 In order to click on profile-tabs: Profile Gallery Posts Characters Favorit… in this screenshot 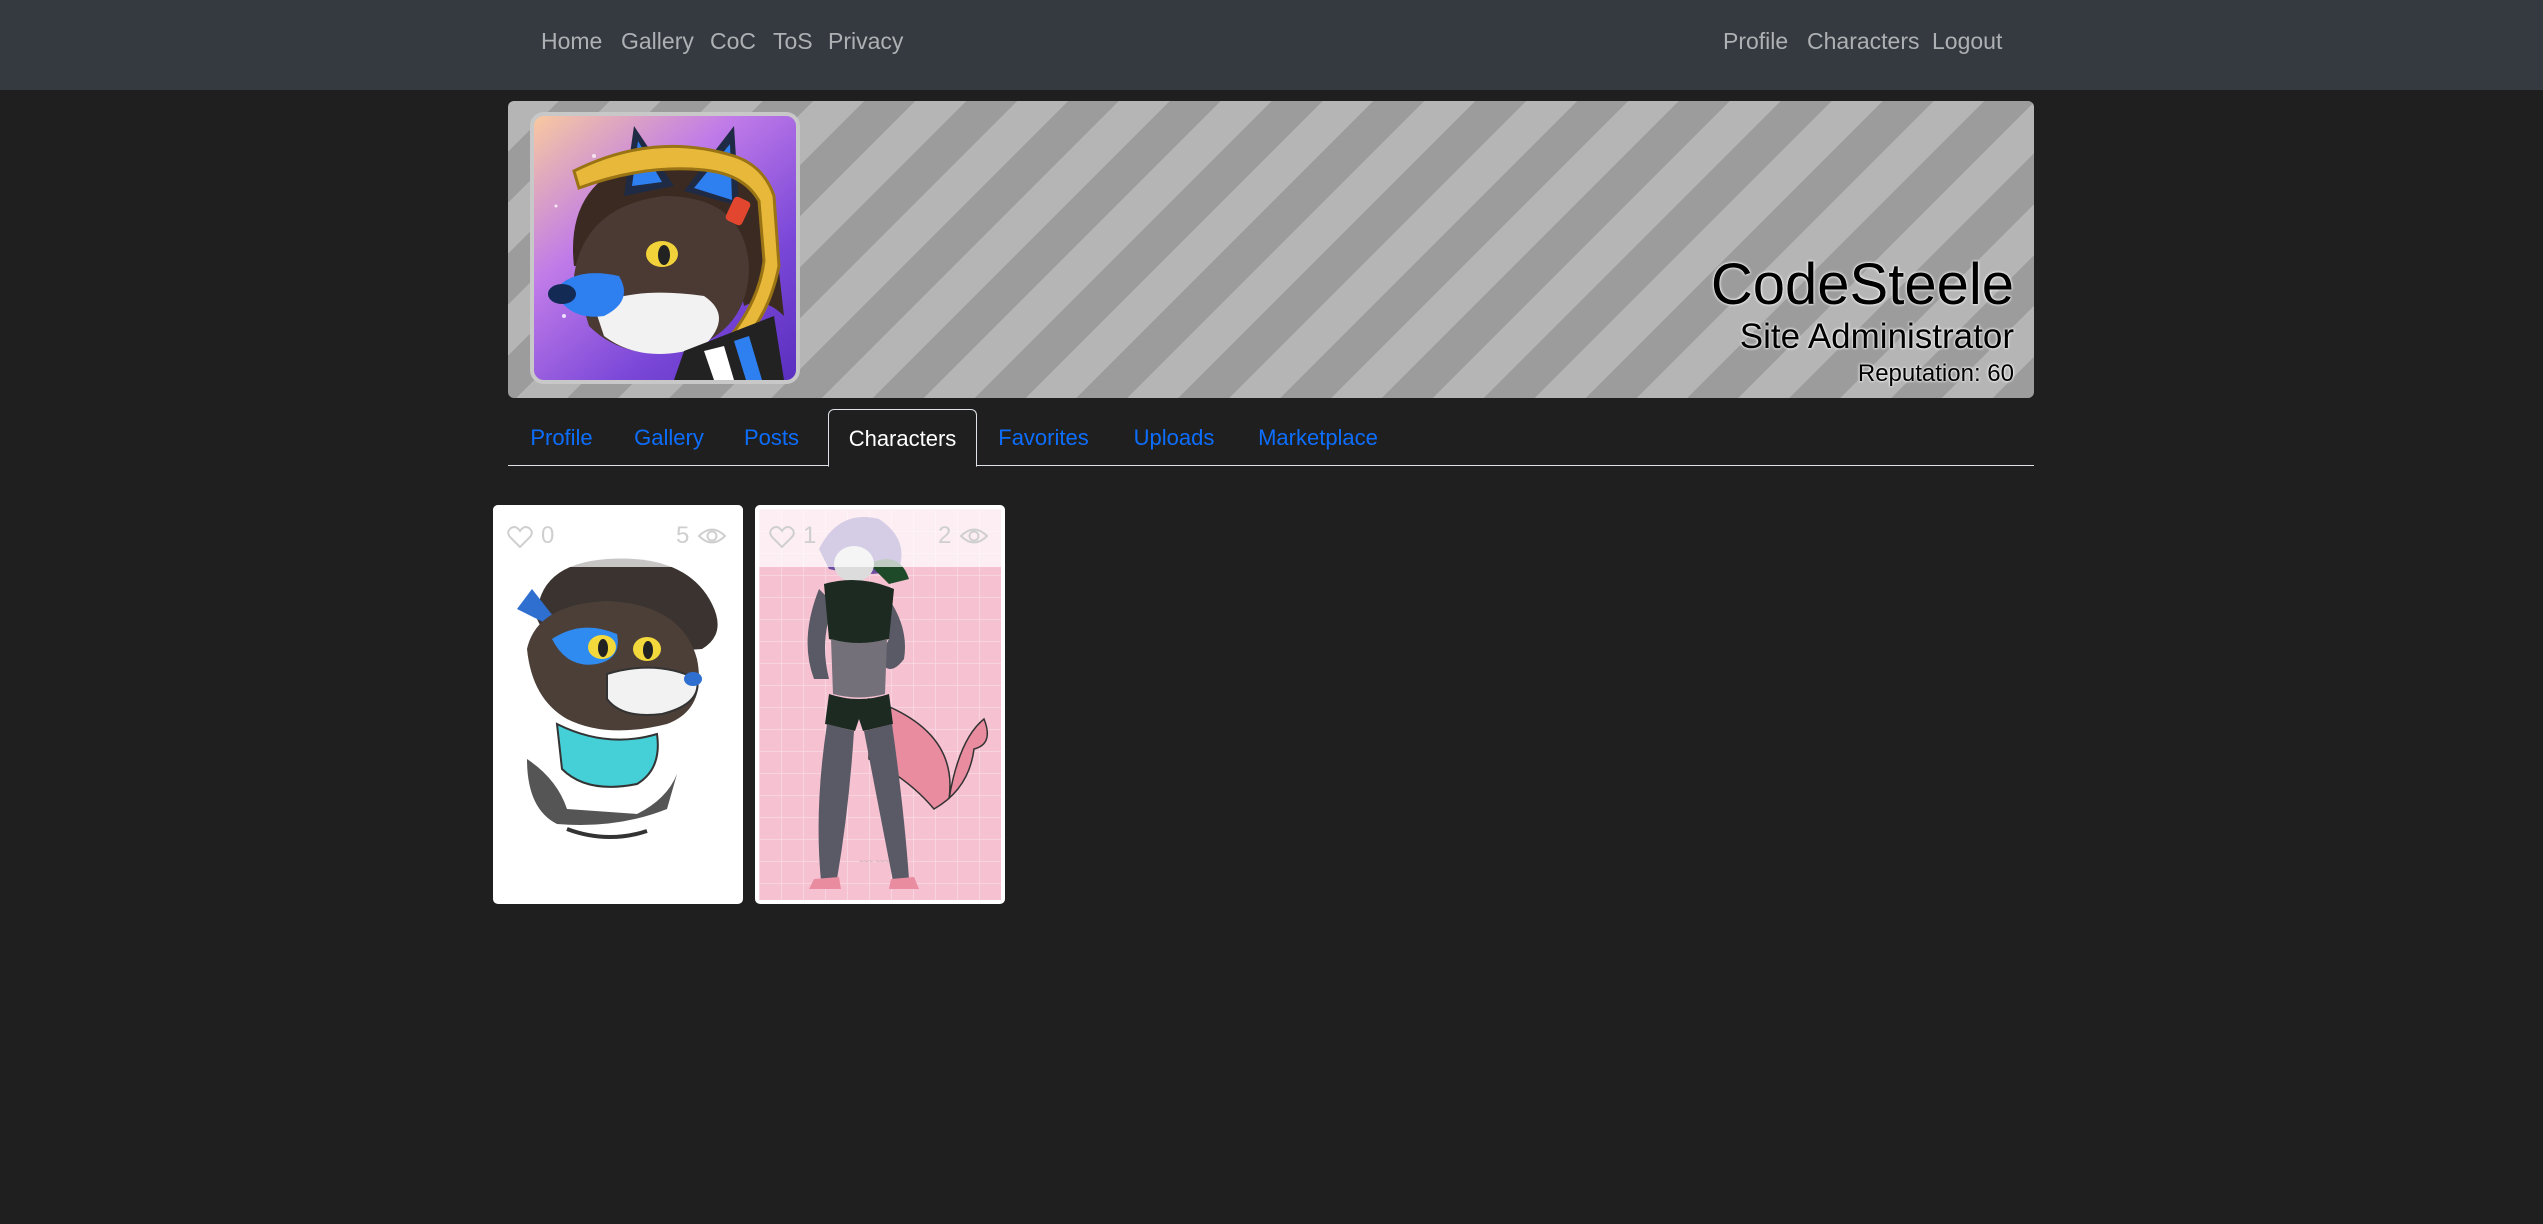, I will do `click(1271, 438)`.